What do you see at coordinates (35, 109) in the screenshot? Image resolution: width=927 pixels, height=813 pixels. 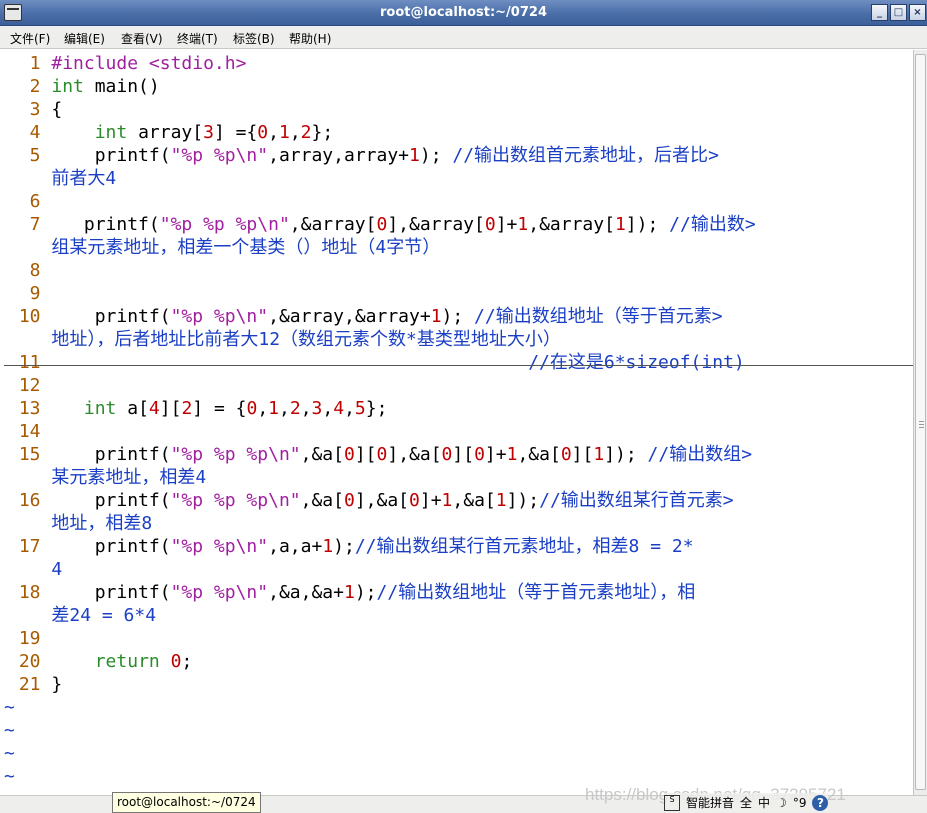 I see `editor-line: 3 {` at bounding box center [35, 109].